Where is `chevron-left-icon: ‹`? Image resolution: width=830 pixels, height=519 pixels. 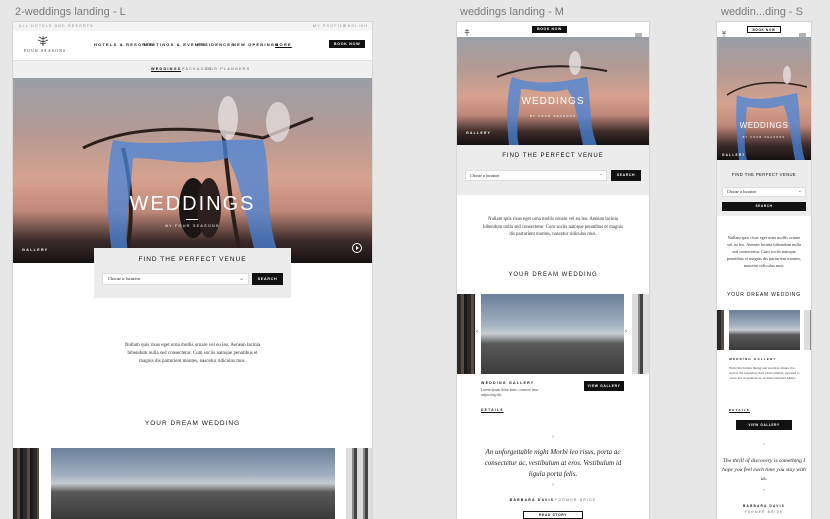 chevron-left-icon: ‹ is located at coordinates (477, 332).